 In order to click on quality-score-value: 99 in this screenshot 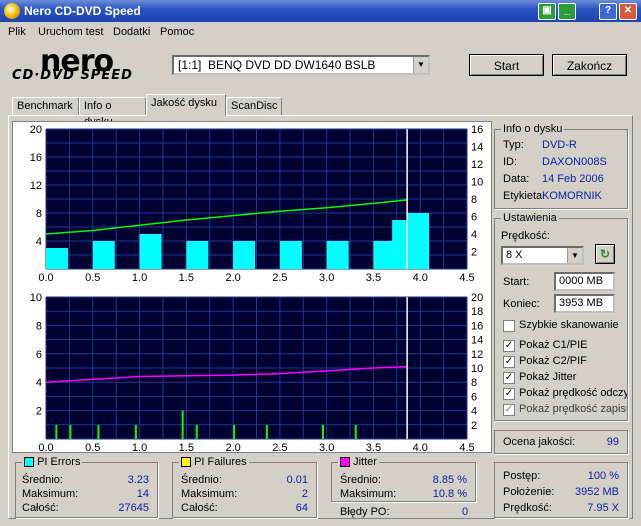, I will do `click(612, 442)`.